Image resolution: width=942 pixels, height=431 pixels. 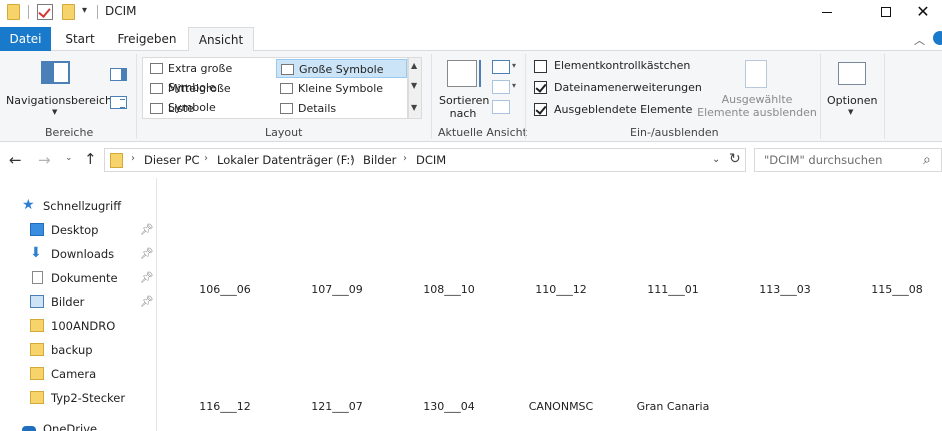 What do you see at coordinates (55, 72) in the screenshot?
I see `navigation-pane-icon` at bounding box center [55, 72].